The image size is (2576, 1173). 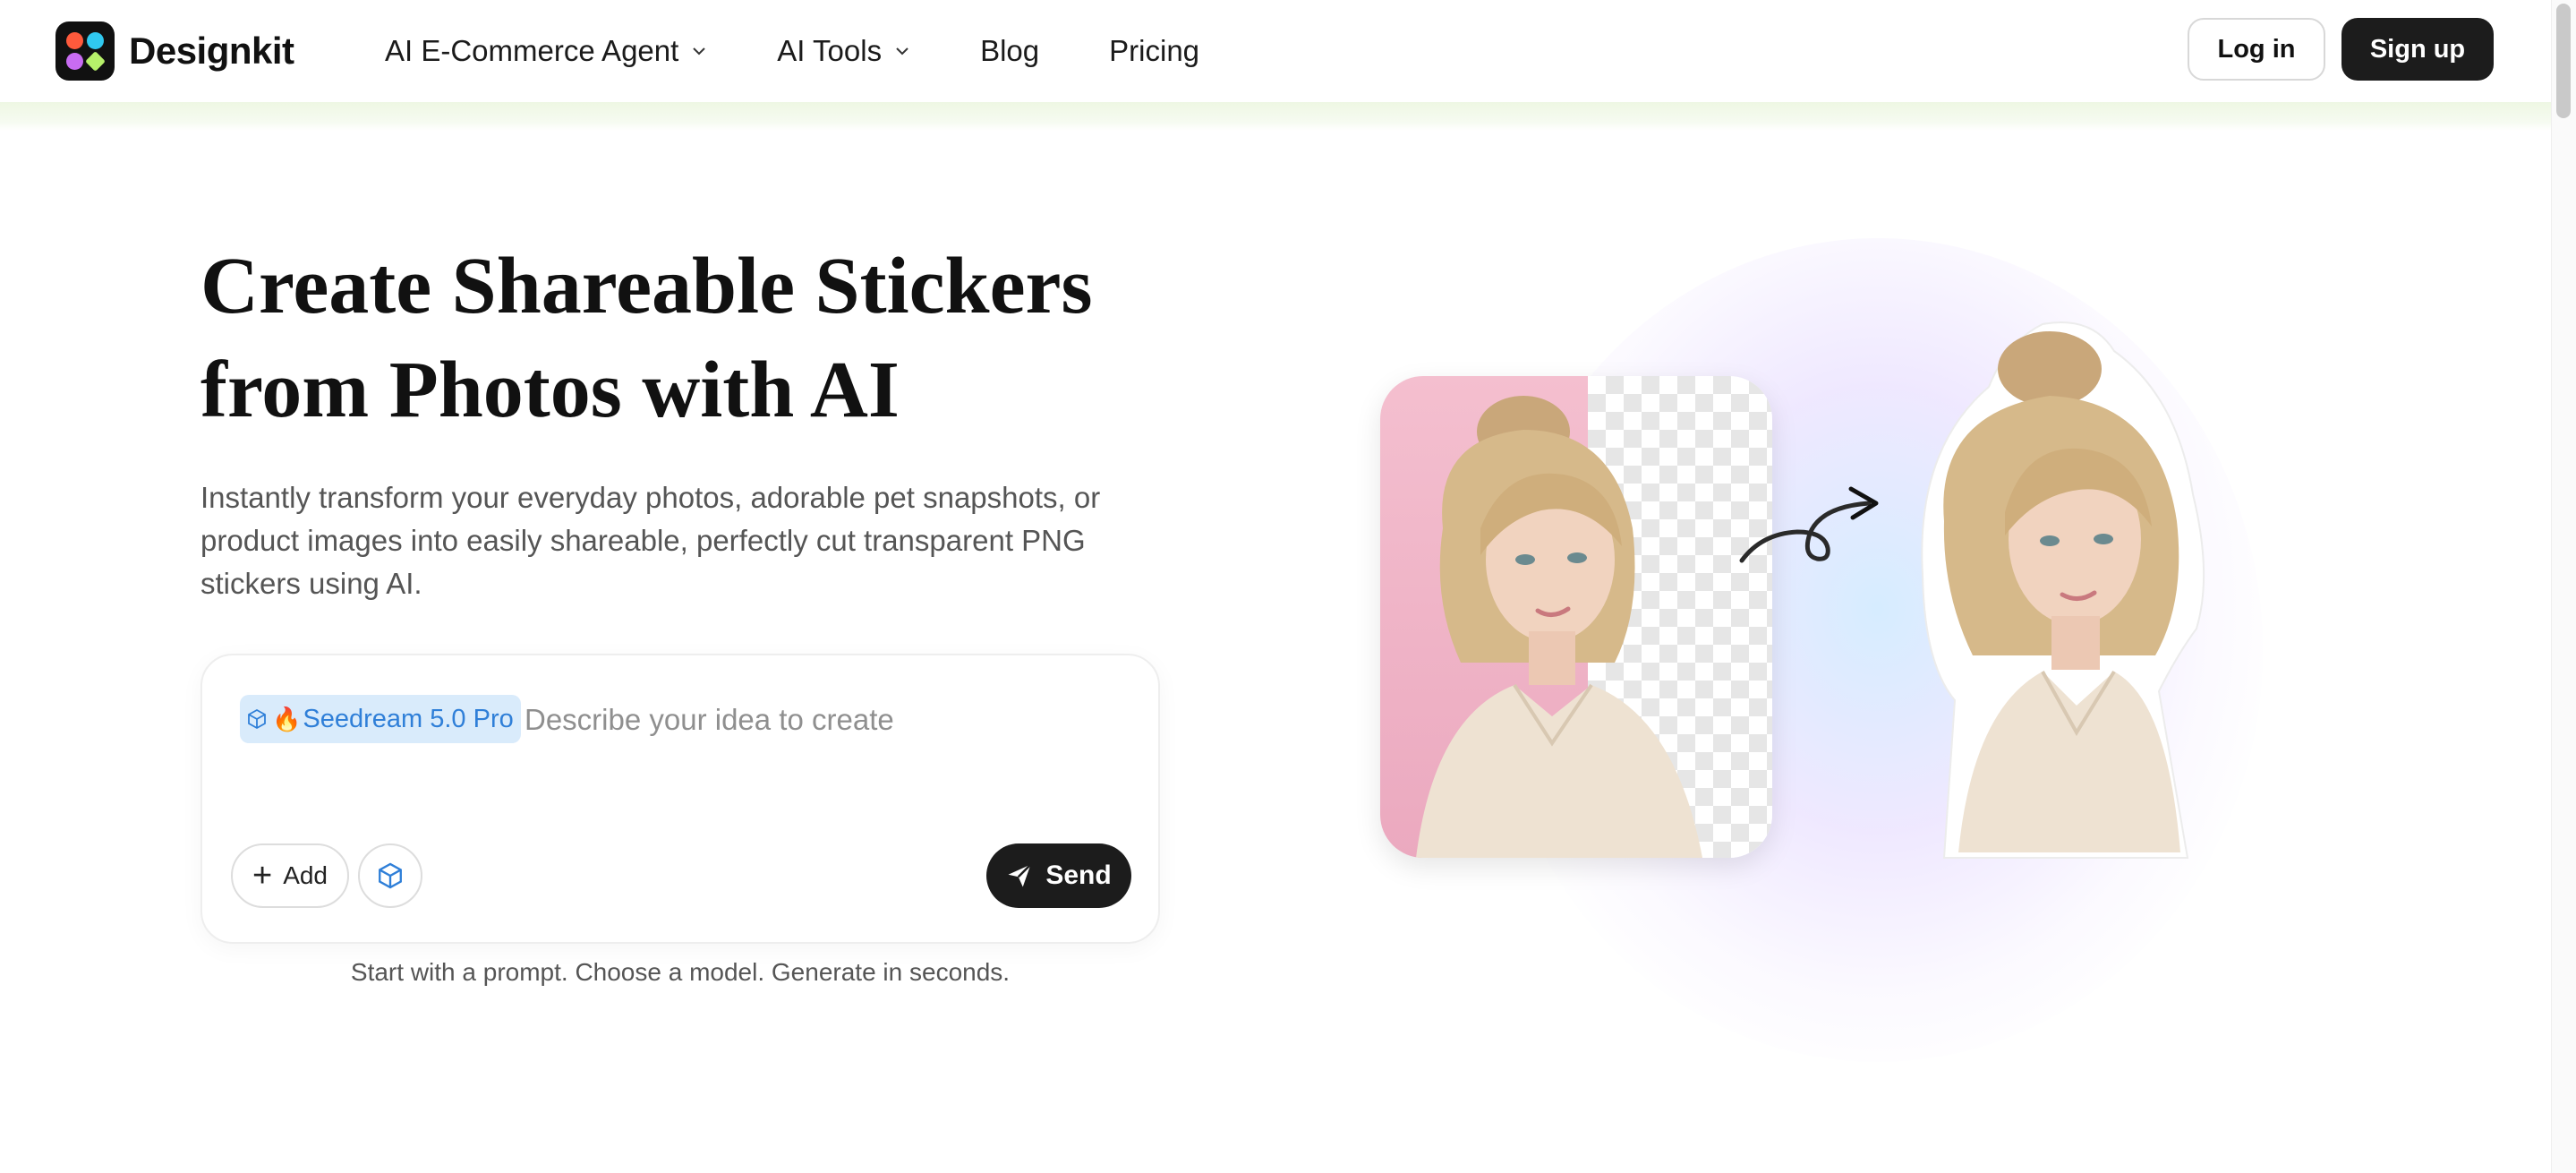 I want to click on scrollbar-track, so click(x=2563, y=586).